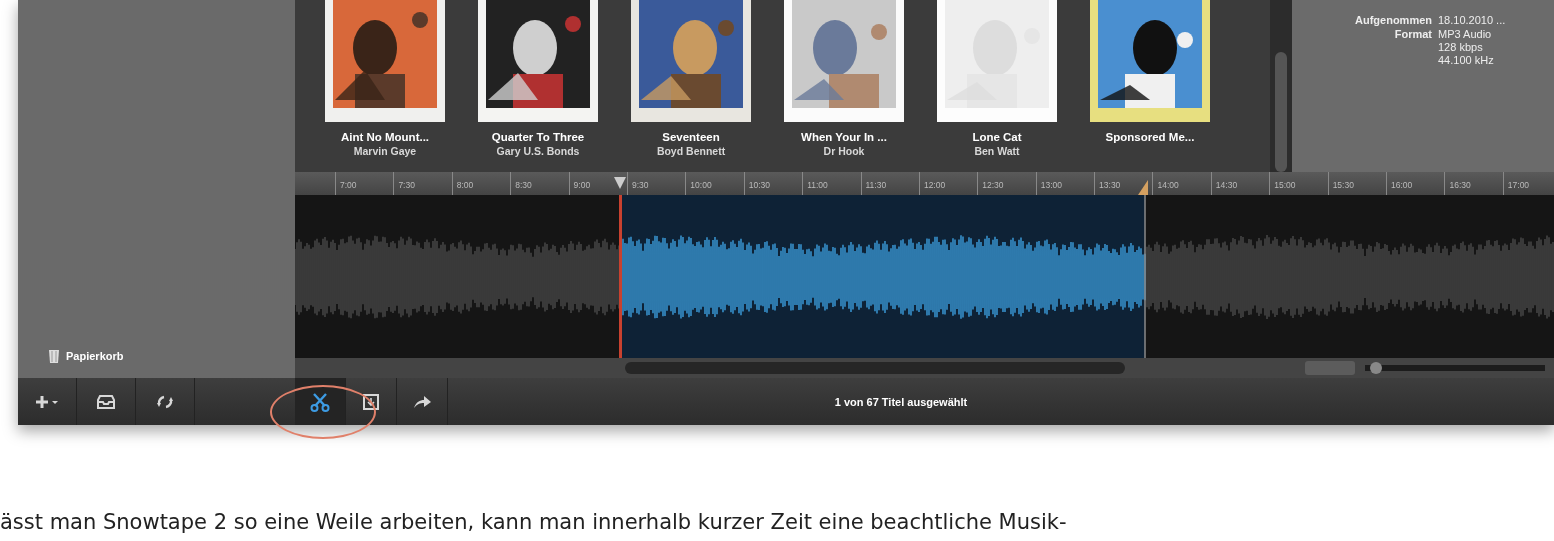  Describe the element at coordinates (1281, 86) in the screenshot. I see `vertical-scrollbar` at that location.